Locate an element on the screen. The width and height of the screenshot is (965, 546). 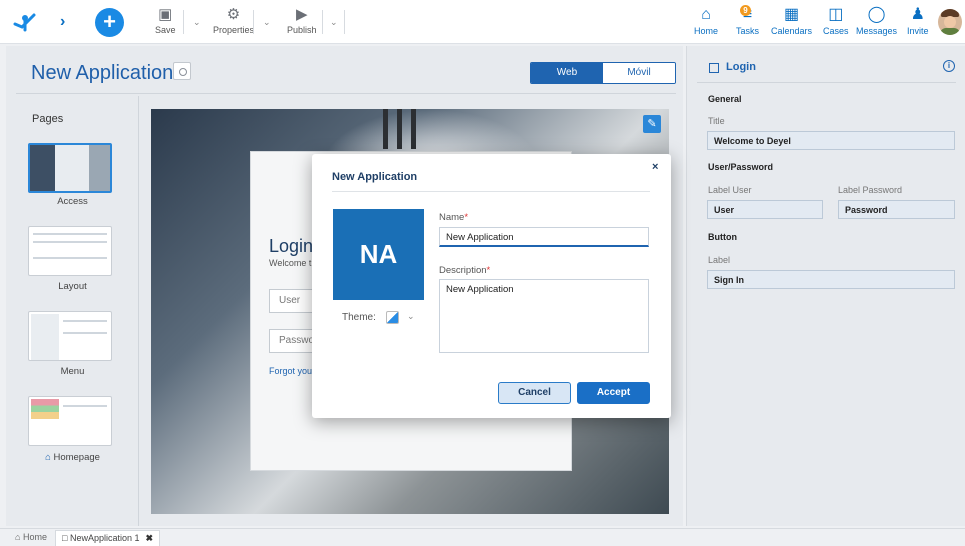
page-label-menu: Menu is located at coordinates (72, 371).